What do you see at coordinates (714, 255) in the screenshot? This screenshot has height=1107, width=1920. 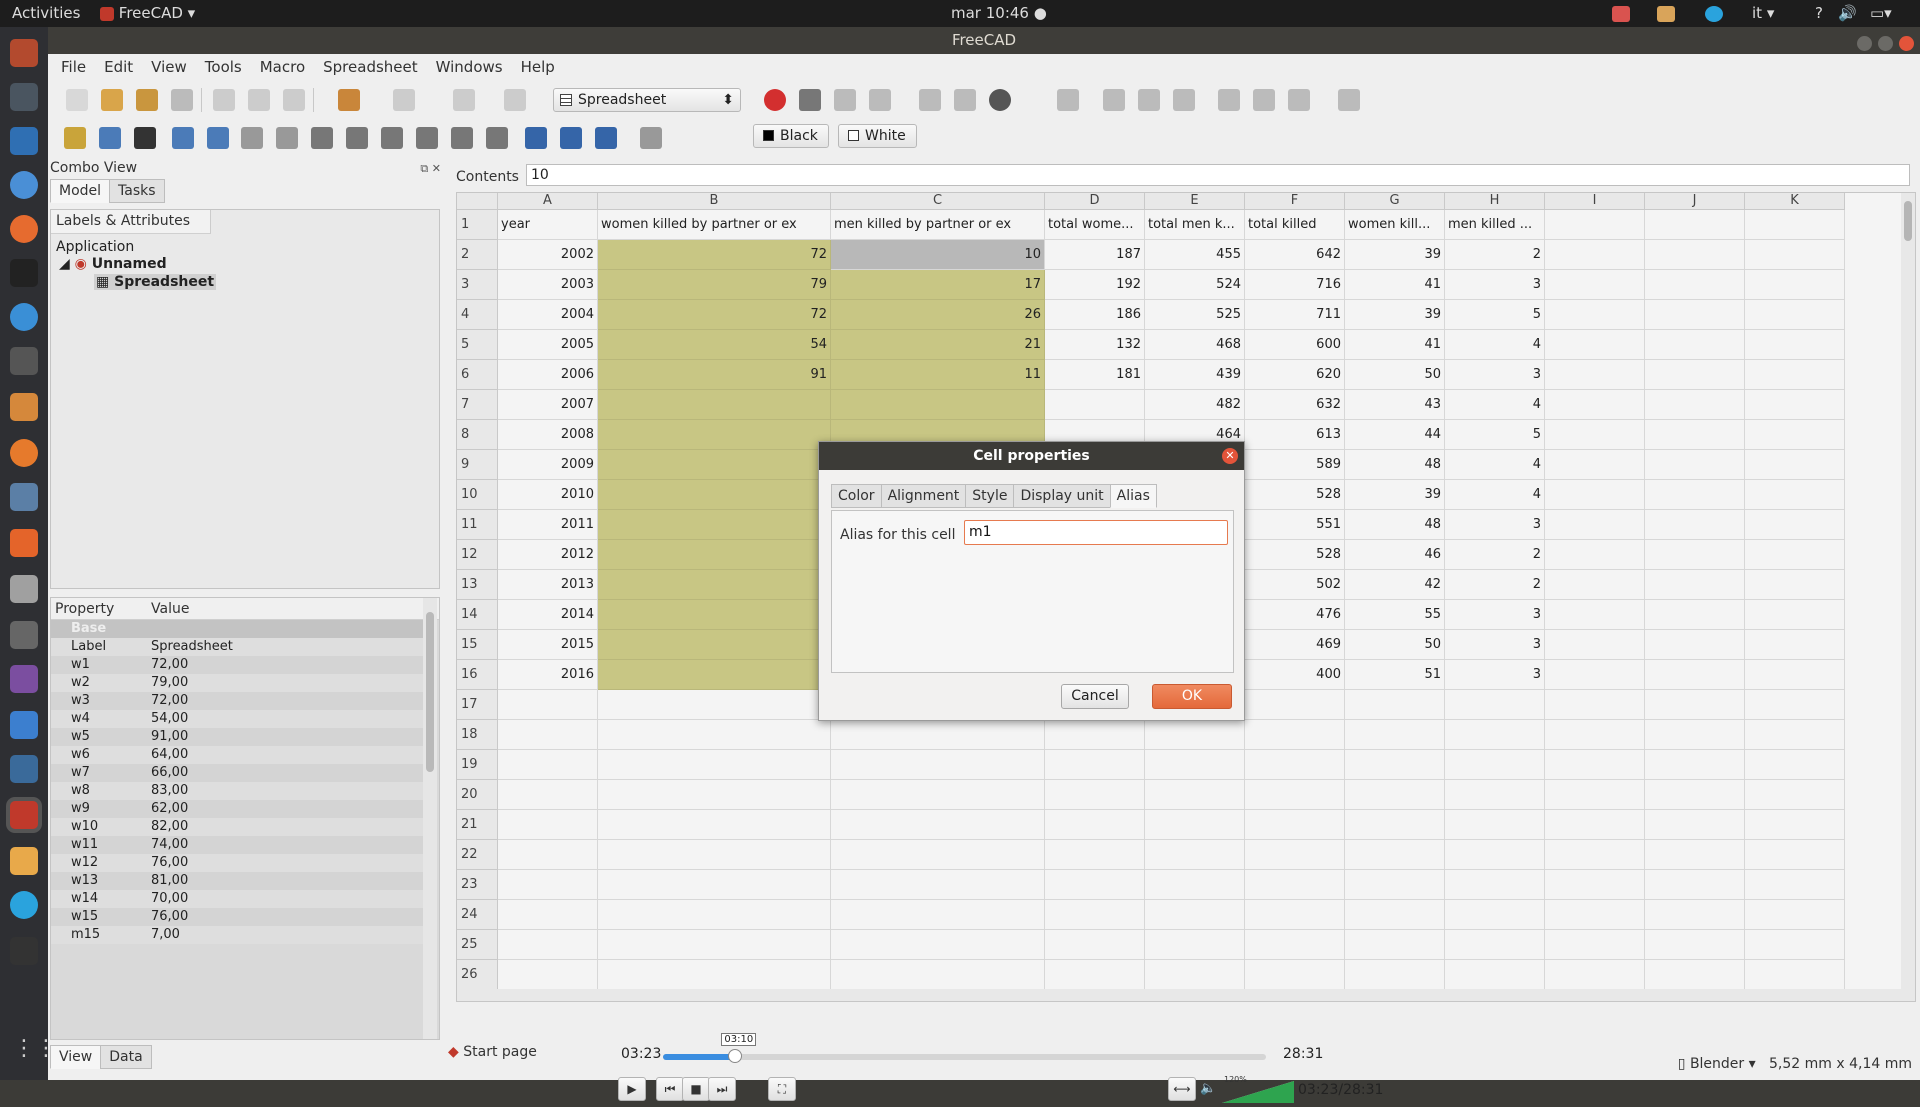 I see `sheet-cell: 72` at bounding box center [714, 255].